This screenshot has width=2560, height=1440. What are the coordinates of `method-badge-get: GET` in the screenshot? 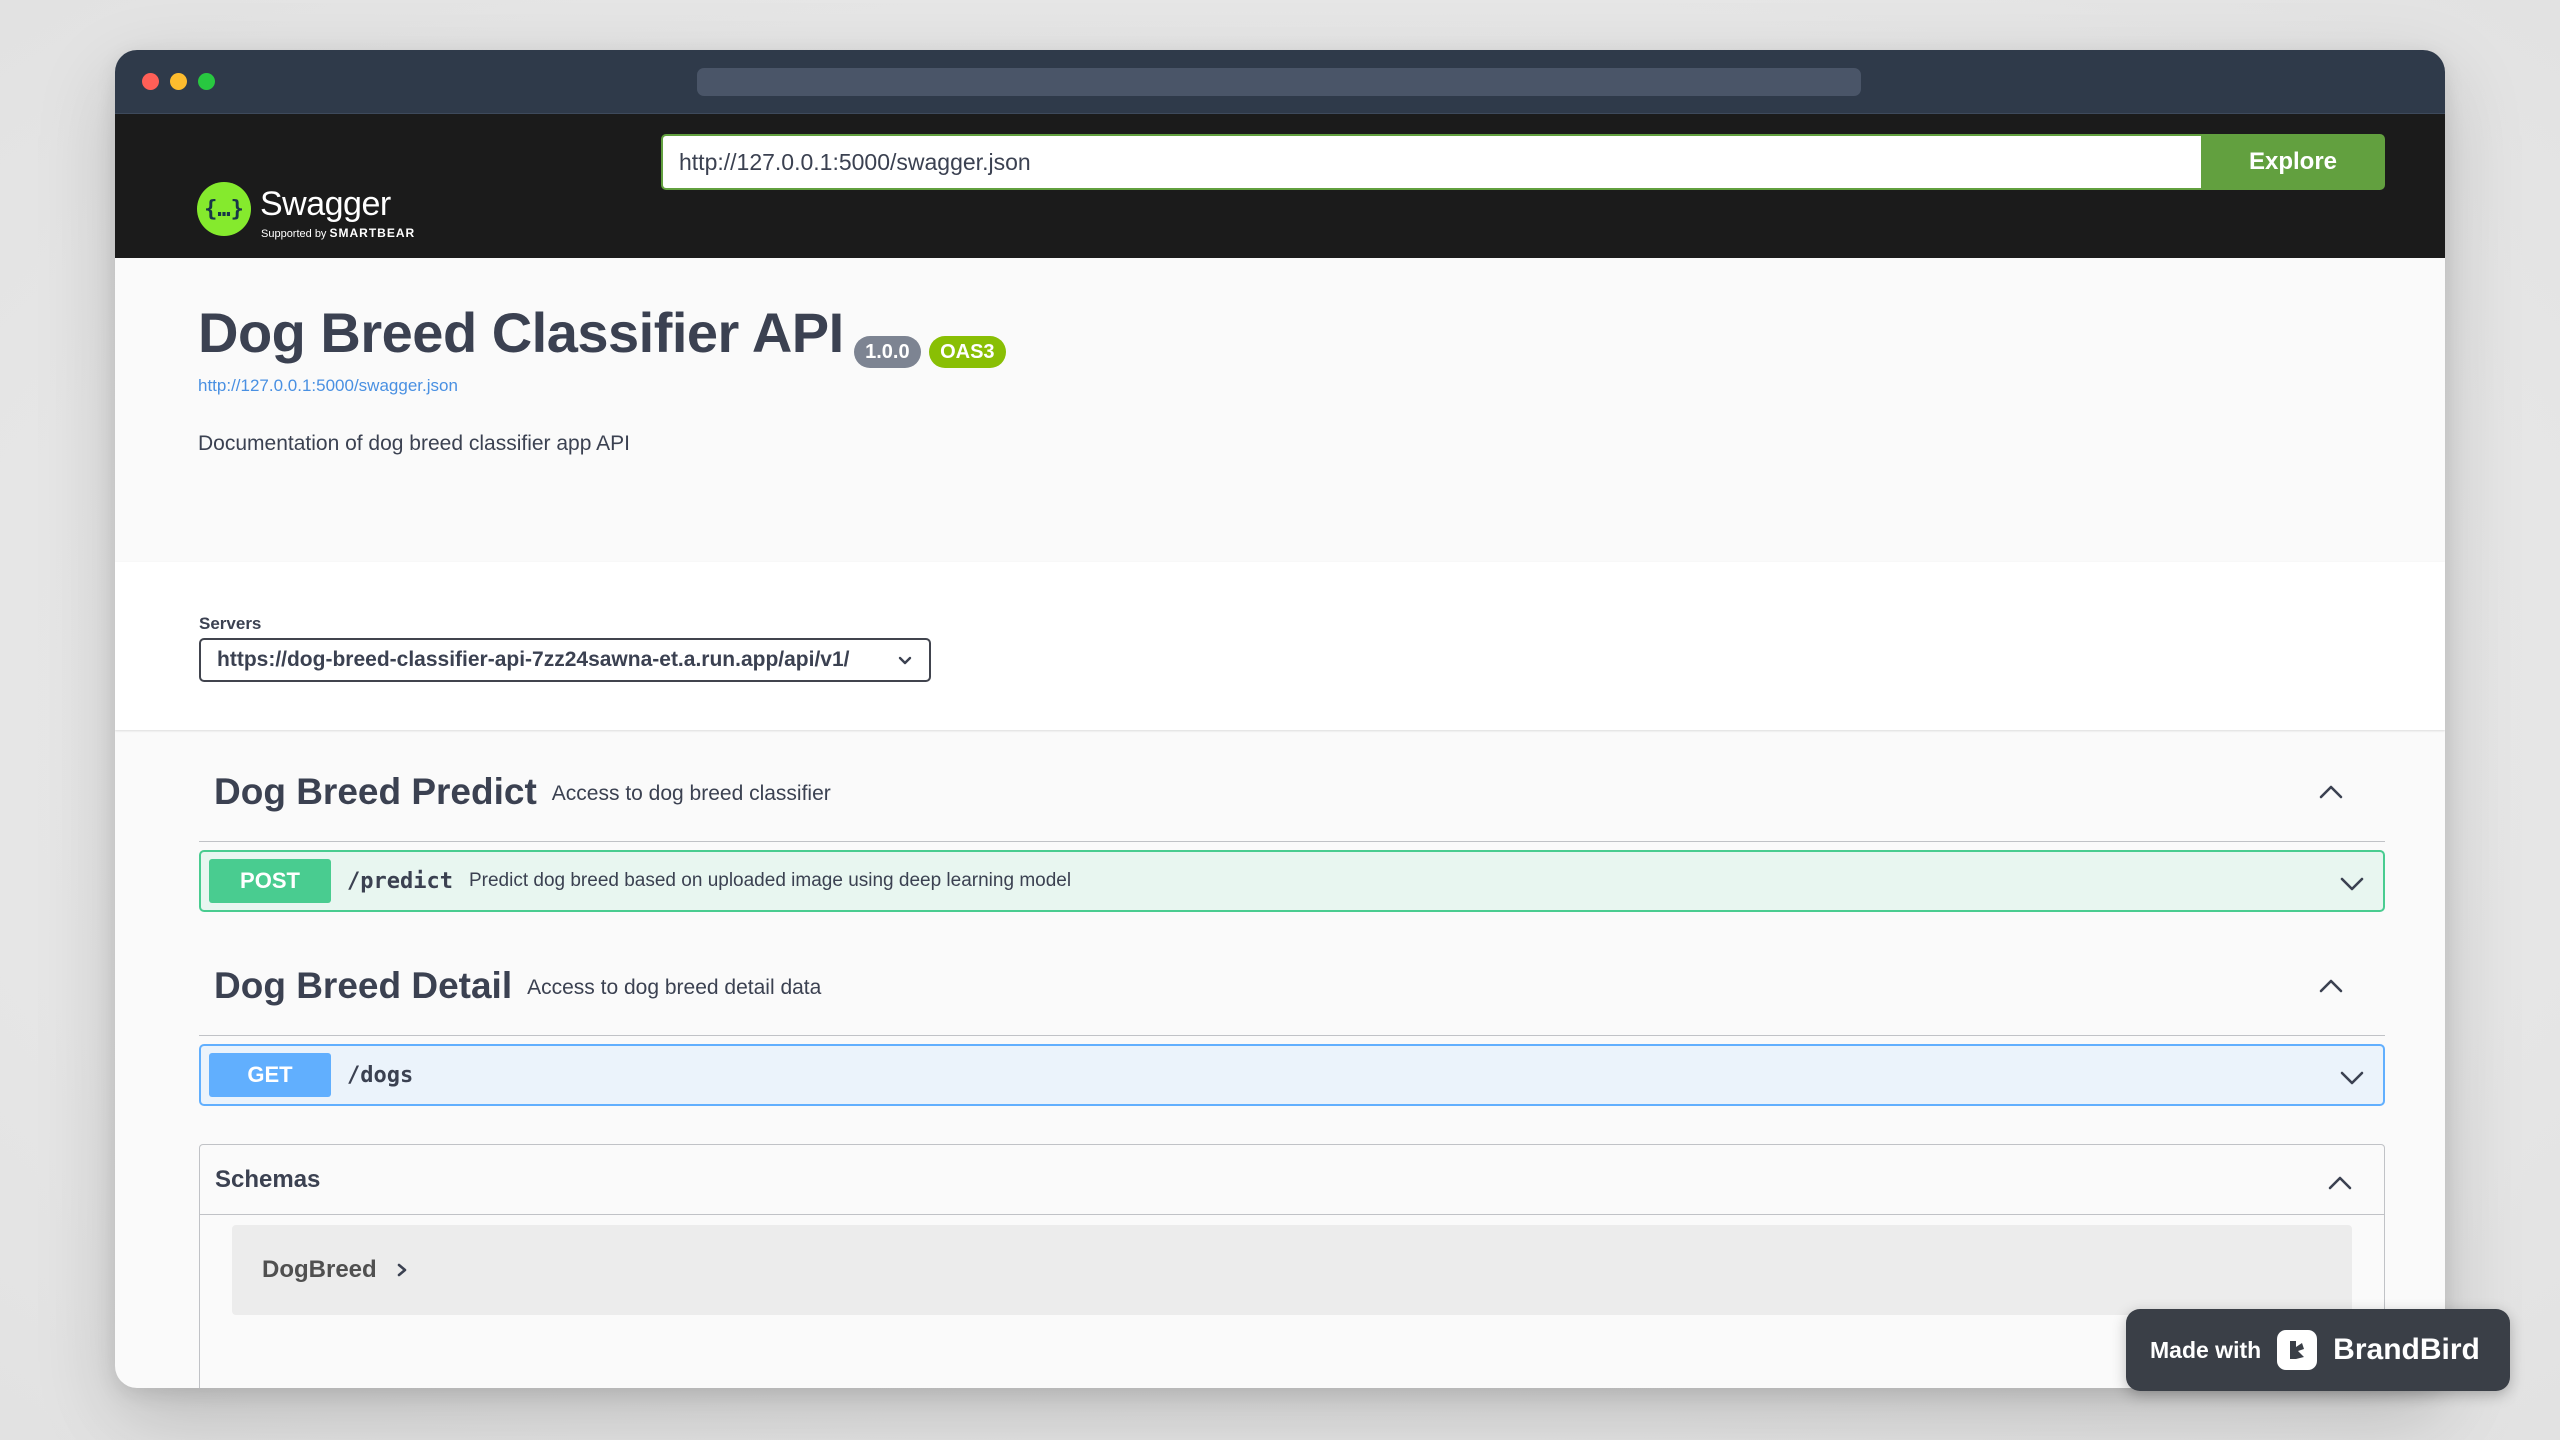 It's located at (270, 1075).